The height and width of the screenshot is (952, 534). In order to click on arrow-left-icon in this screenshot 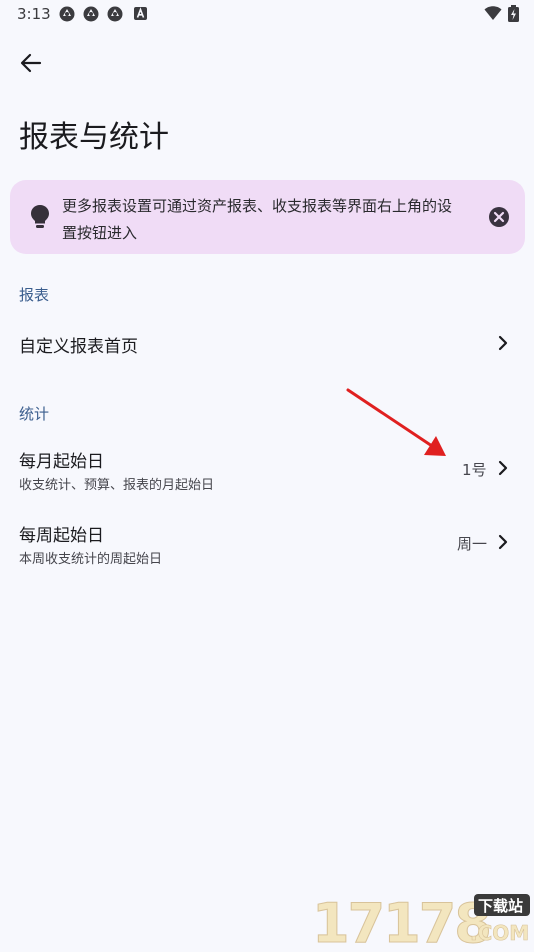, I will do `click(31, 63)`.